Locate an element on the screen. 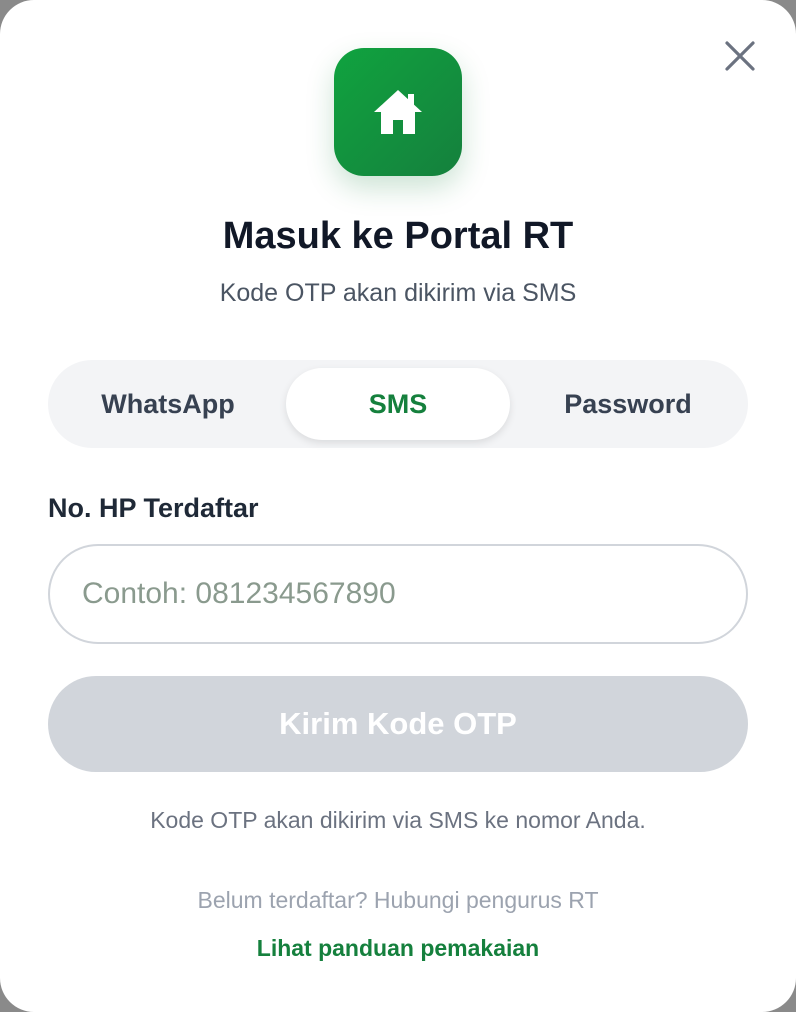  phone-input is located at coordinates (398, 594).